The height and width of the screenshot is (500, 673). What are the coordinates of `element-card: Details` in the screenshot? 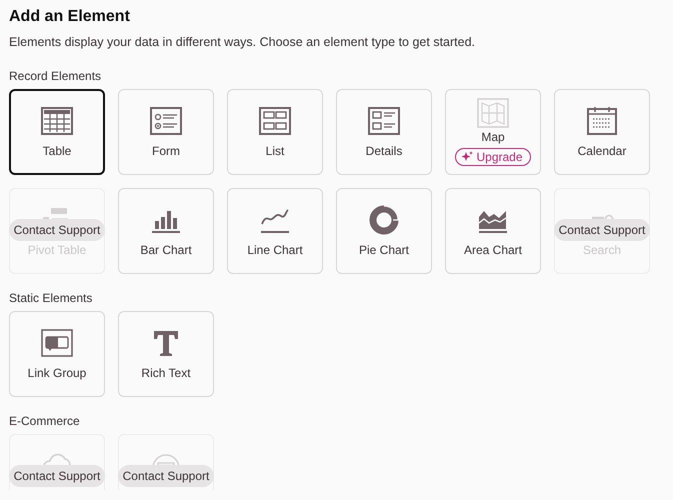 It's located at (384, 132).